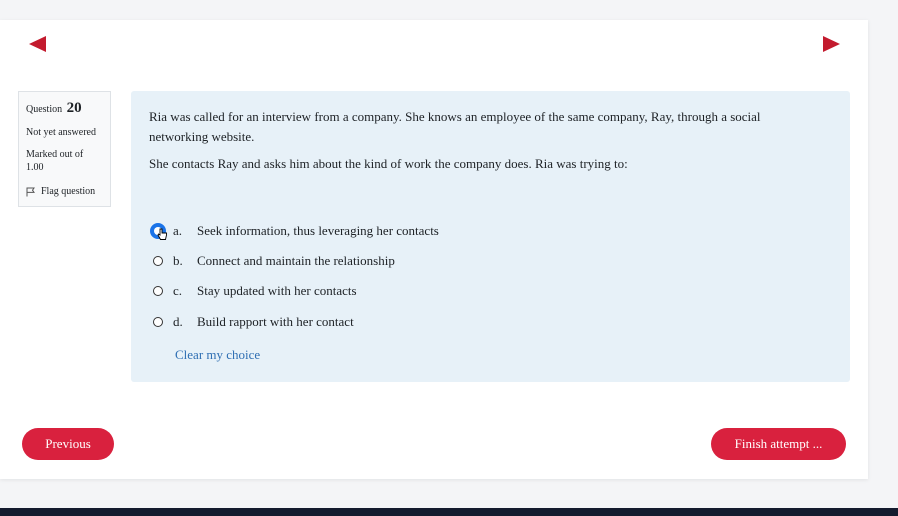  I want to click on next-page-arrow-icon, so click(831, 44).